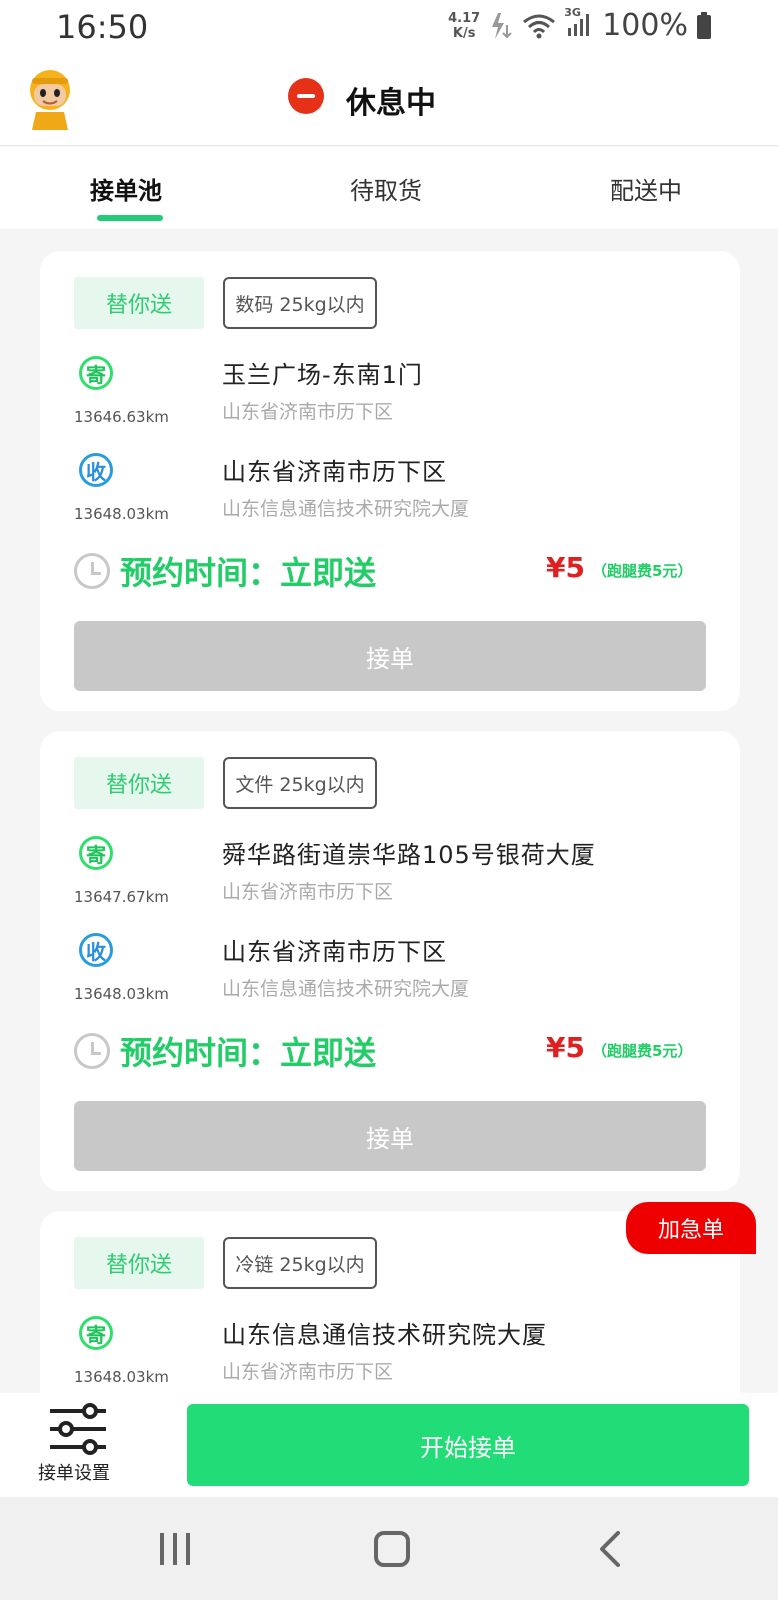 This screenshot has width=778, height=1600. Describe the element at coordinates (121, 897) in the screenshot. I see `pickup-distance: 13647.67km` at that location.